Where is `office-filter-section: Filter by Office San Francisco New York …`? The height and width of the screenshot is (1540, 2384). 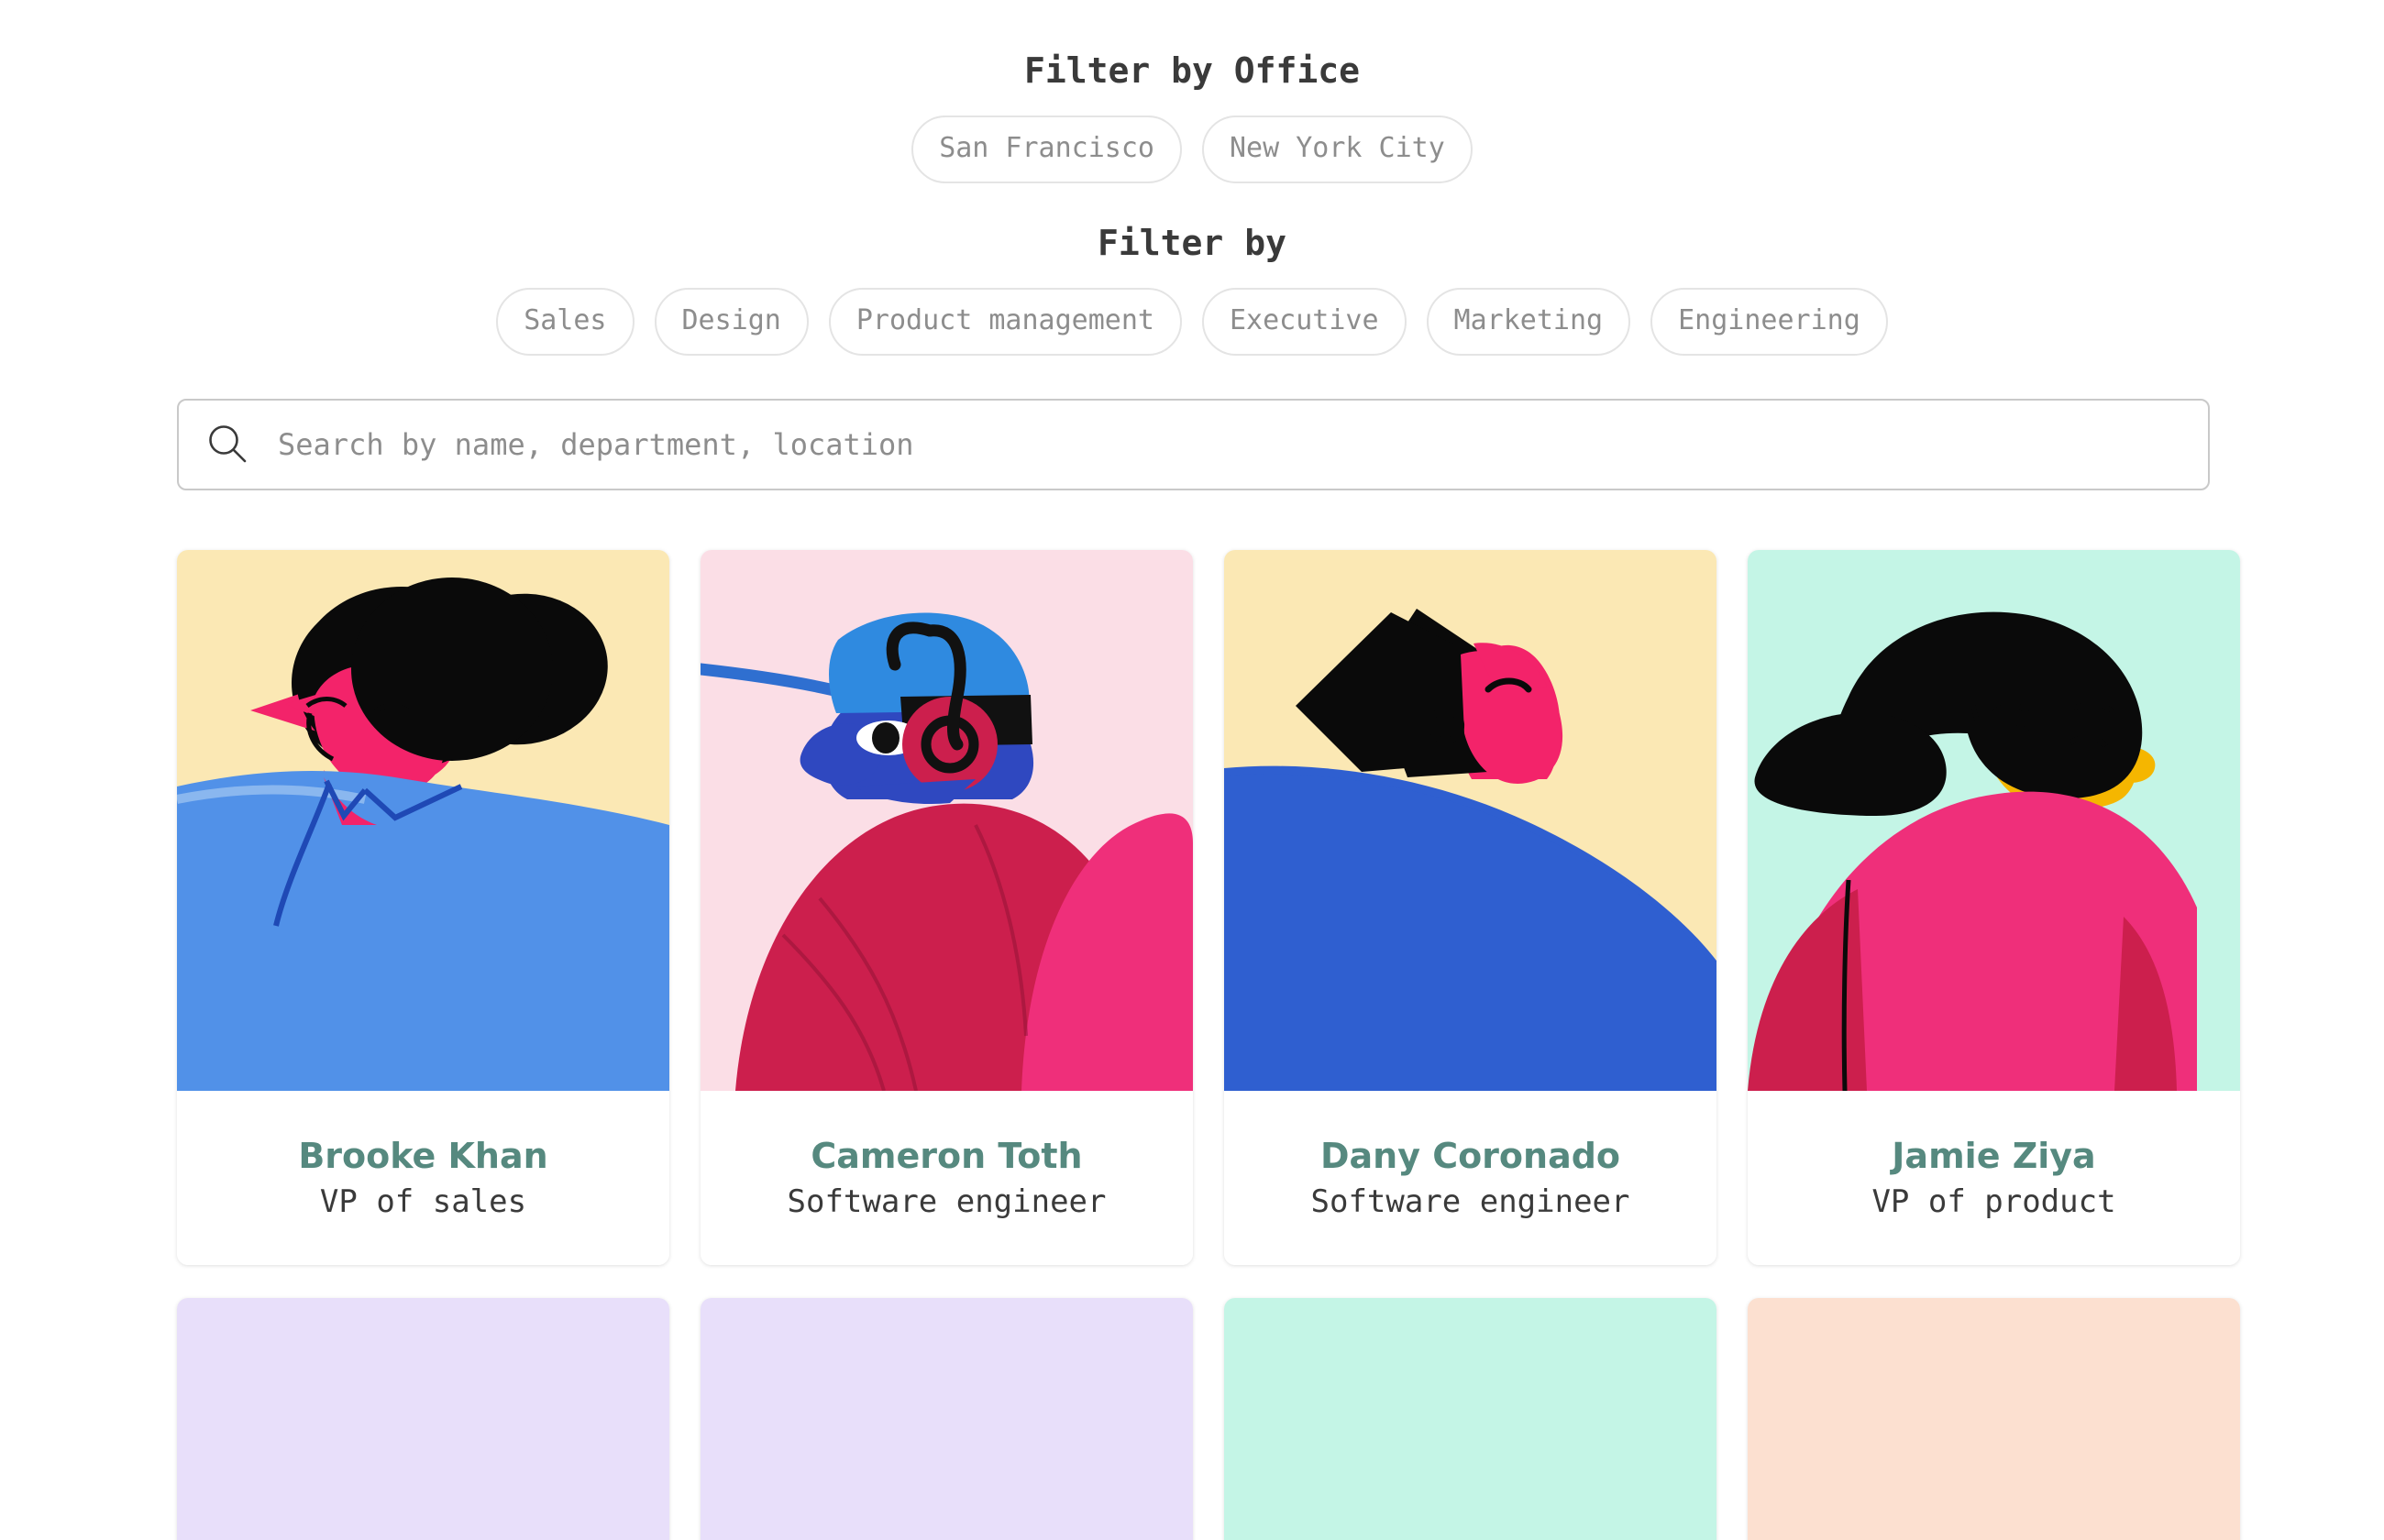
office-filter-section: Filter by Office San Francisco New York … is located at coordinates (1192, 91).